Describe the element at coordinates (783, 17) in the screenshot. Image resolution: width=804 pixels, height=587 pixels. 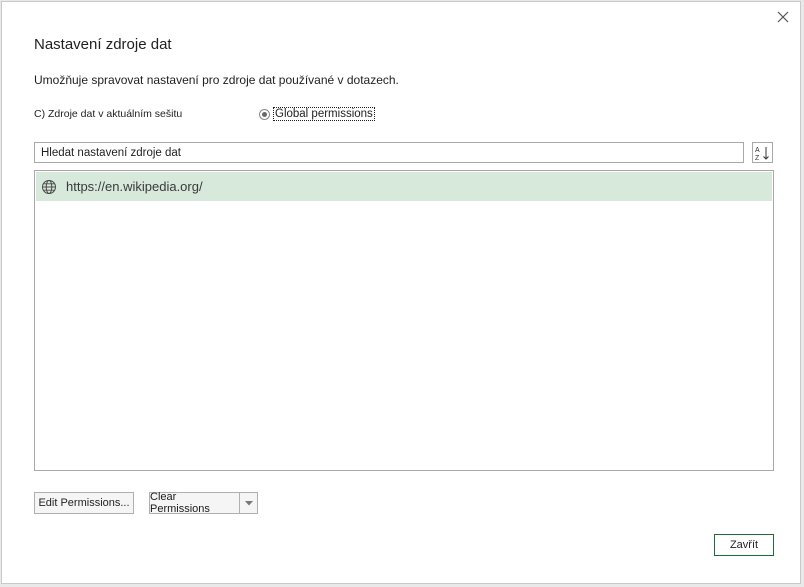
I see `close-icon` at that location.